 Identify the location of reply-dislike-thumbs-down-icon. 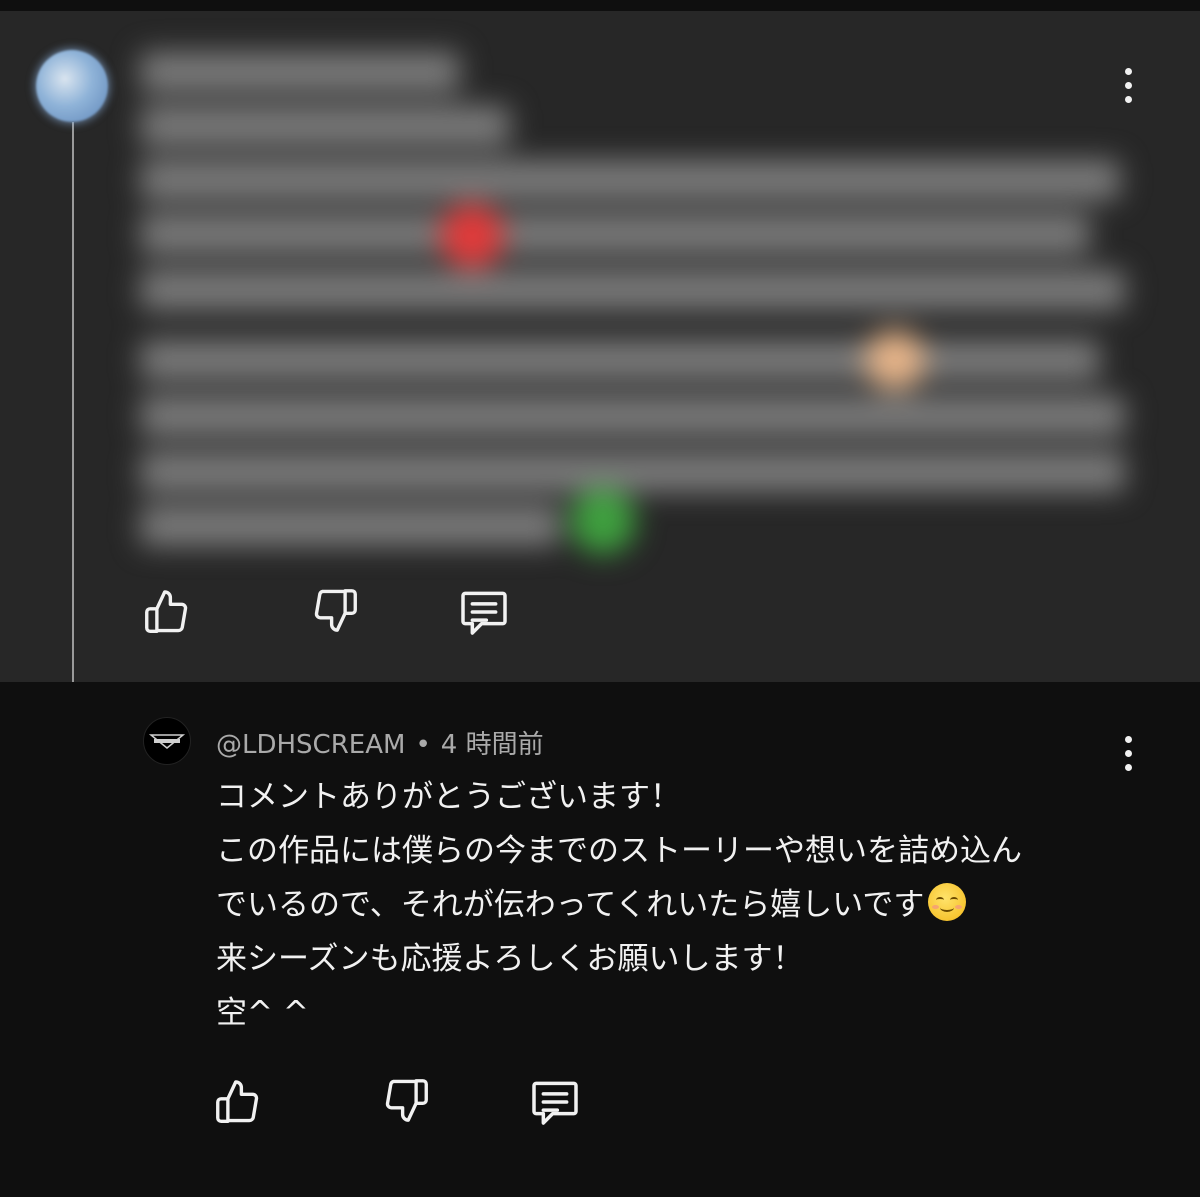
(406, 1101).